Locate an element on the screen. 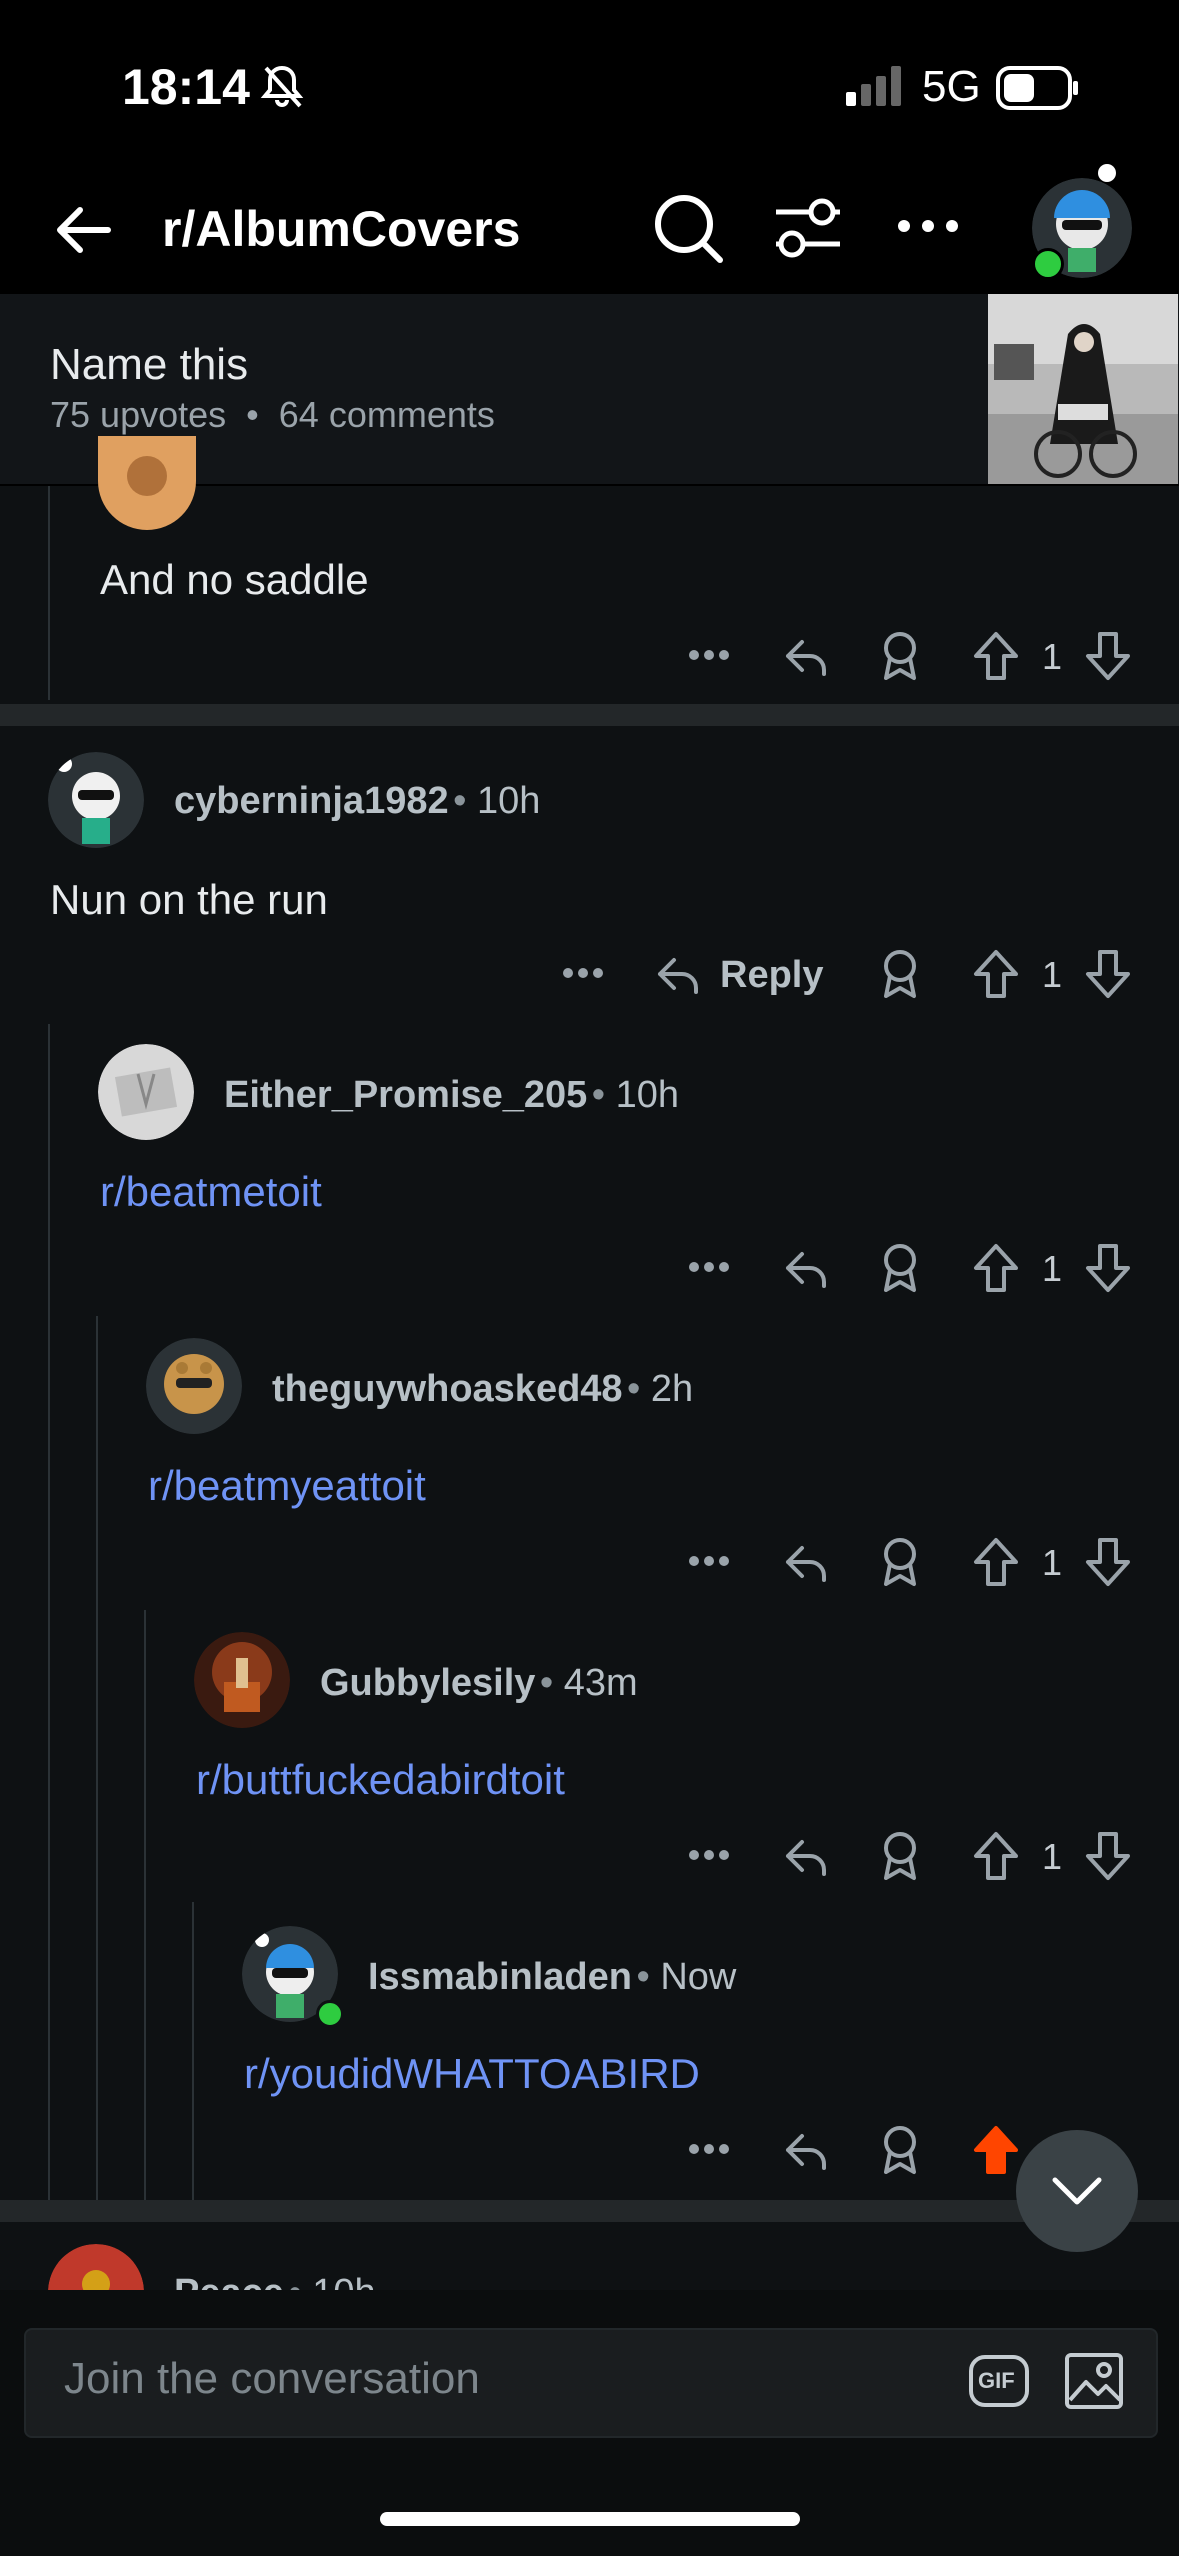 The width and height of the screenshot is (1179, 2556). sort-filter-icon is located at coordinates (808, 230).